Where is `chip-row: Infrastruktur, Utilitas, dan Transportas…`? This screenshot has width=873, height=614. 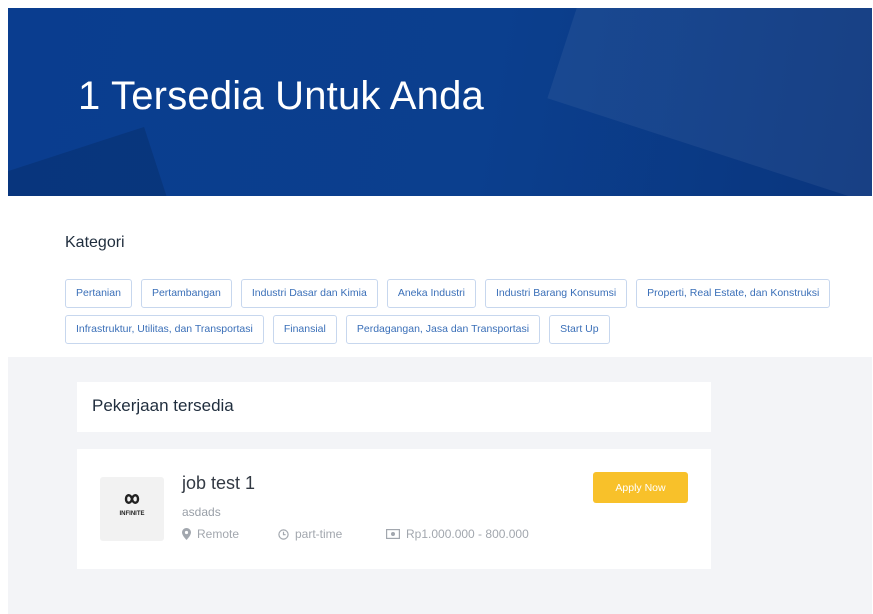 chip-row: Infrastruktur, Utilitas, dan Transportas… is located at coordinates (465, 329).